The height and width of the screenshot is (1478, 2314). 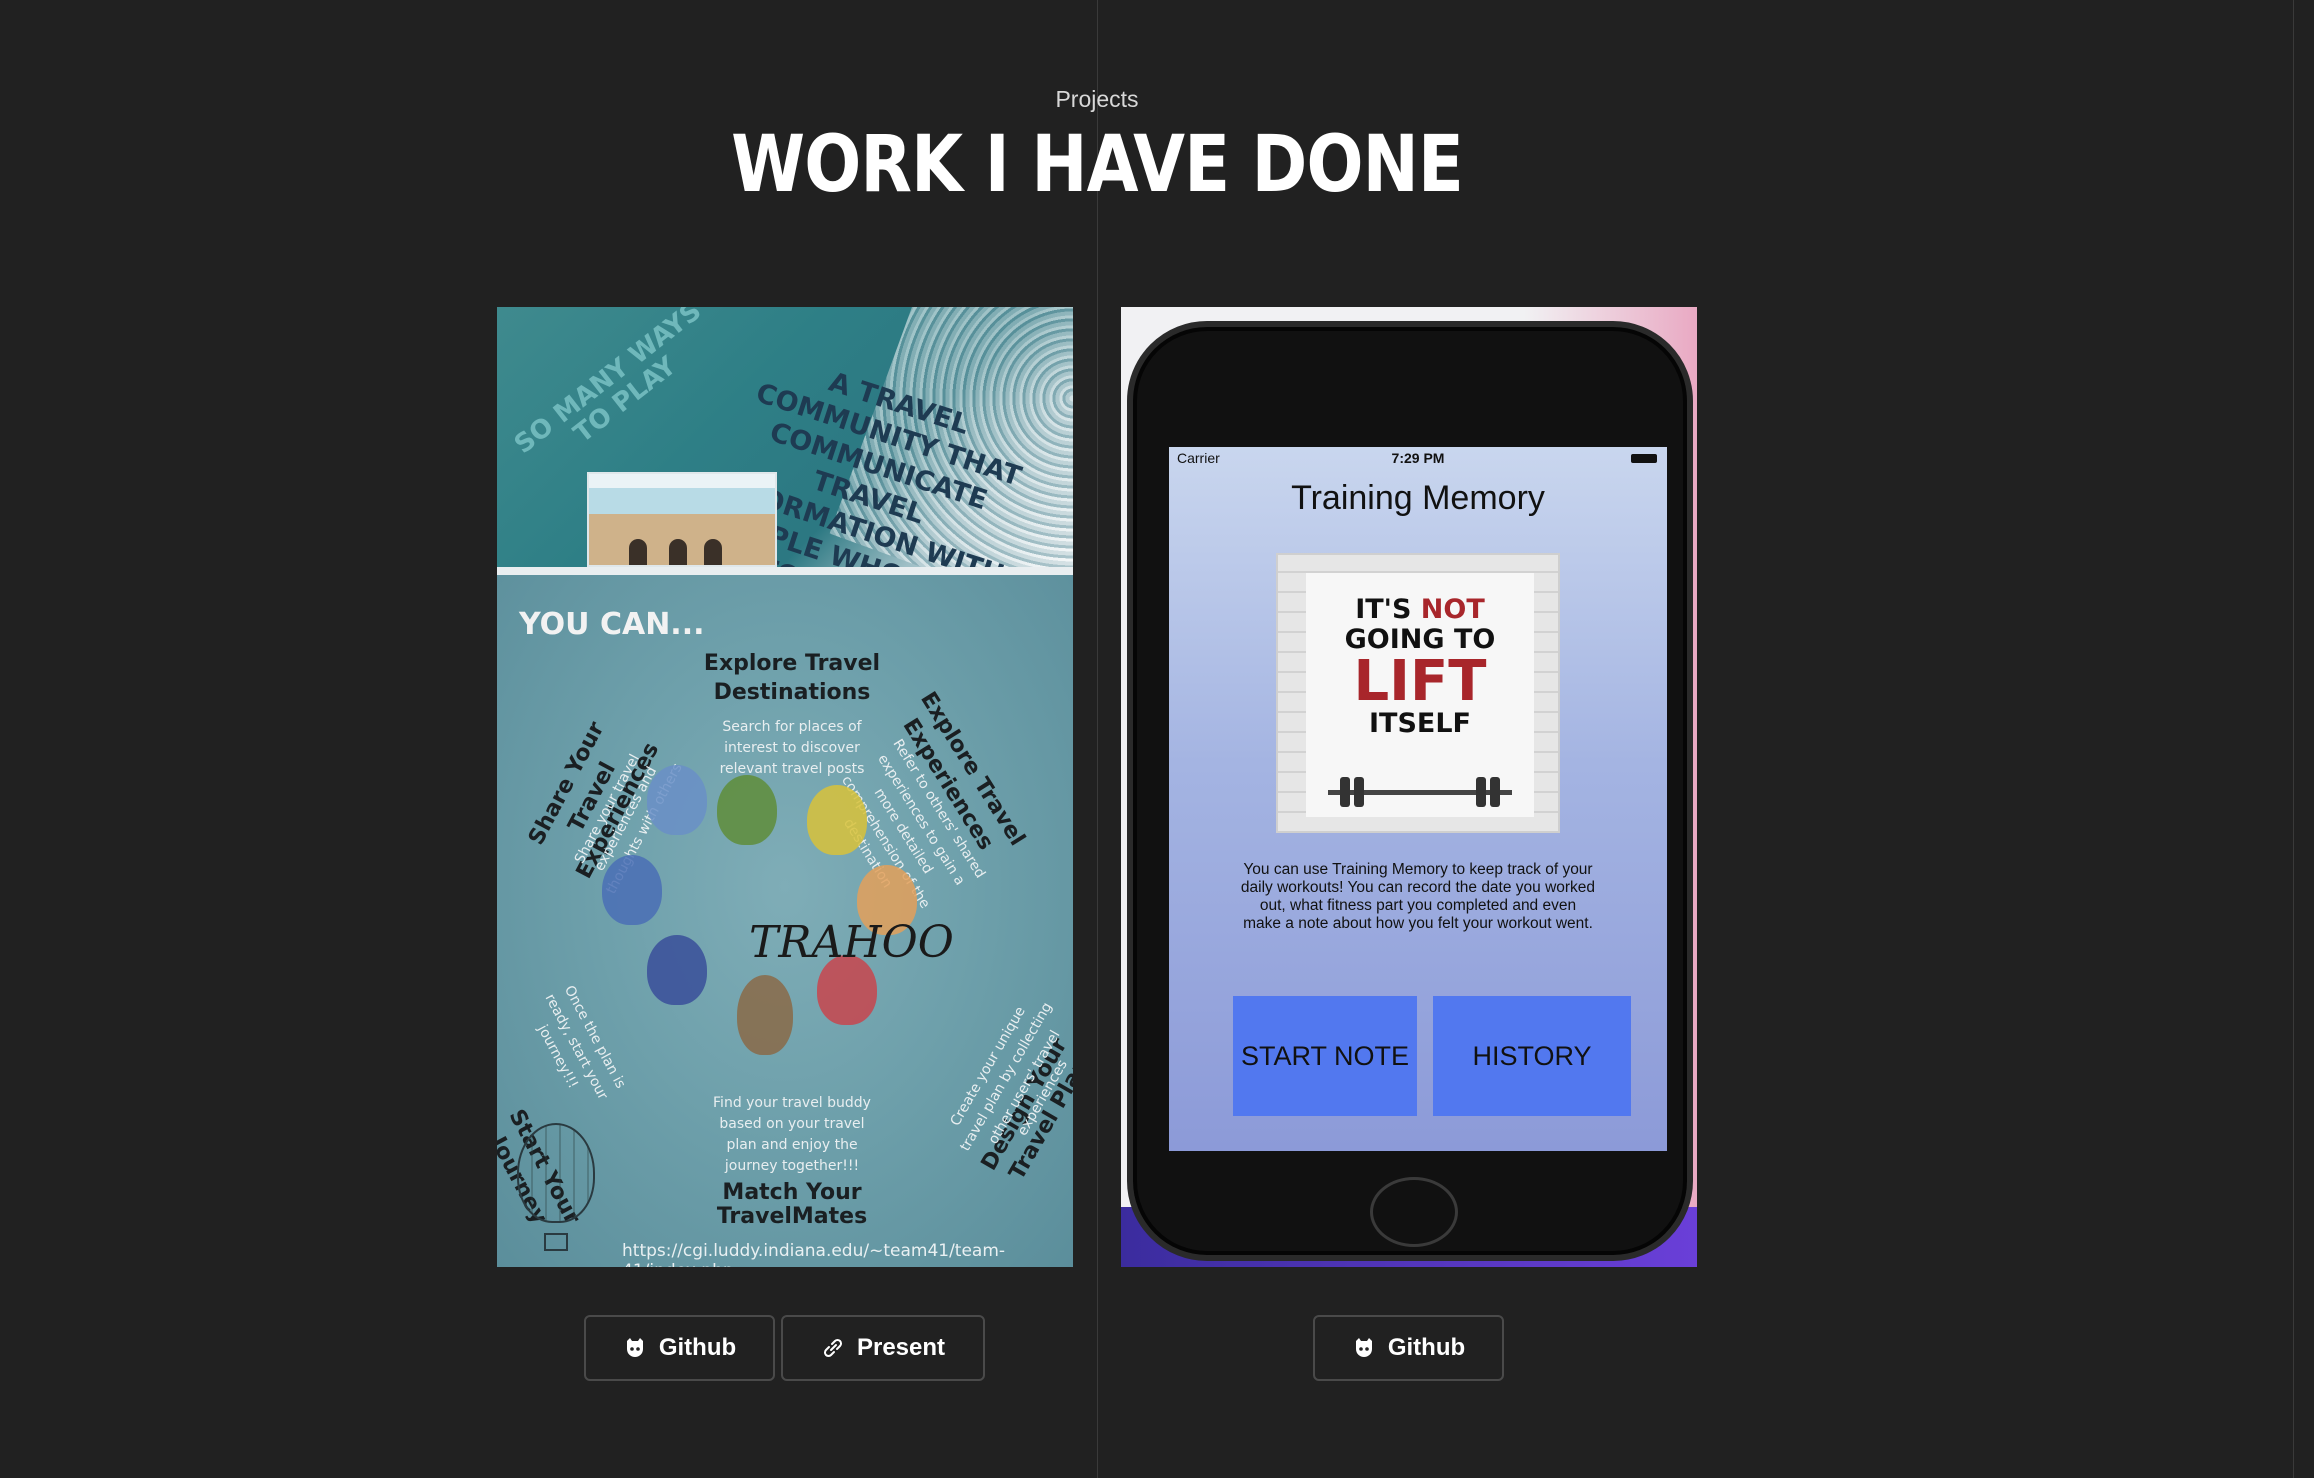 What do you see at coordinates (901, 1347) in the screenshot?
I see `present-button-label: Present` at bounding box center [901, 1347].